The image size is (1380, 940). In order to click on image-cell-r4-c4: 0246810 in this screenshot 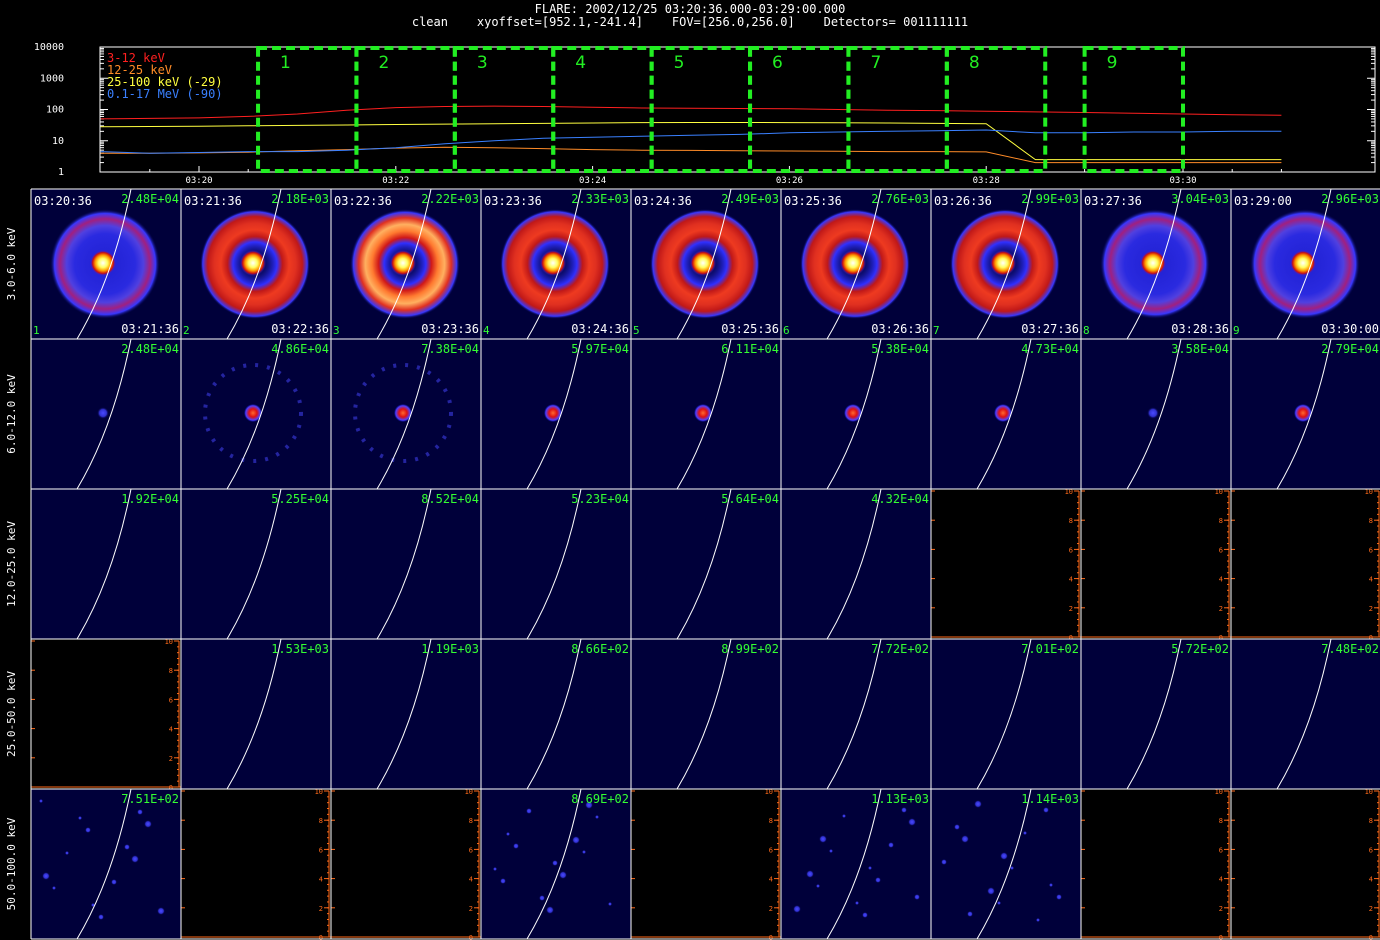, I will do `click(705, 864)`.